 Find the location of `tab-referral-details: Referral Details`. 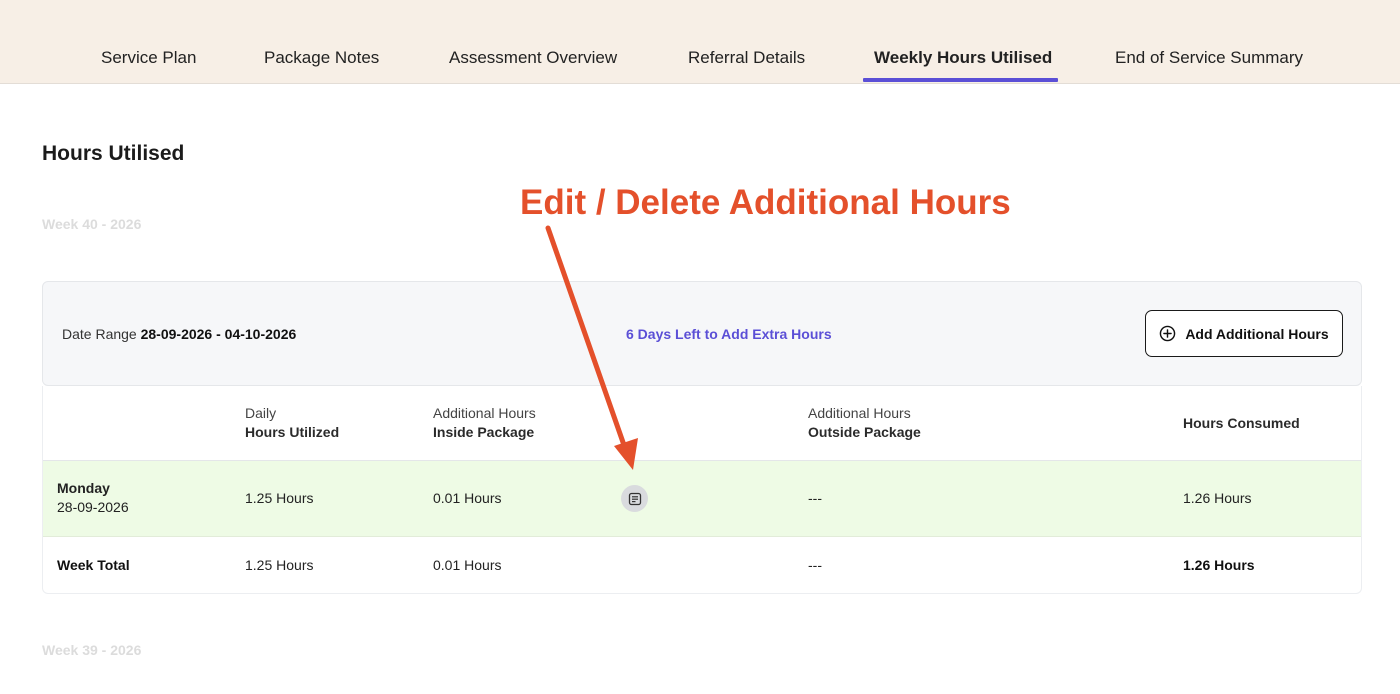

tab-referral-details: Referral Details is located at coordinates (746, 66).